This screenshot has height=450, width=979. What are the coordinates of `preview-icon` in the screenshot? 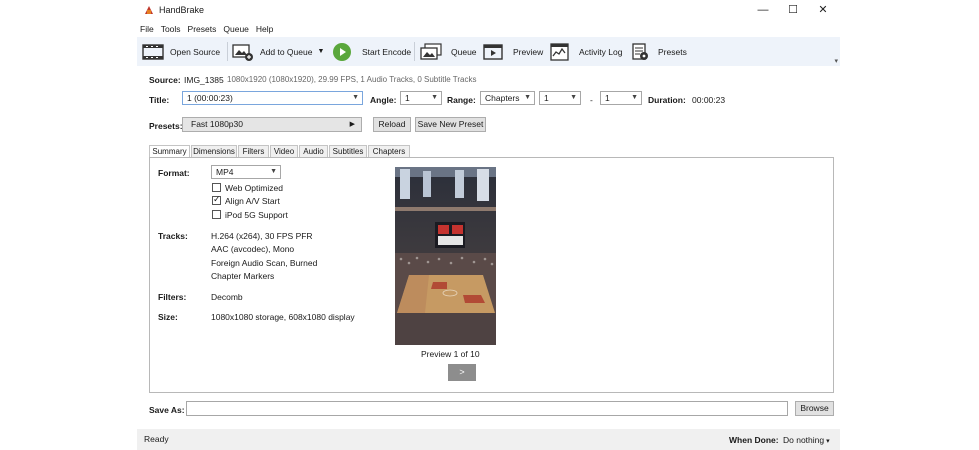 It's located at (493, 51).